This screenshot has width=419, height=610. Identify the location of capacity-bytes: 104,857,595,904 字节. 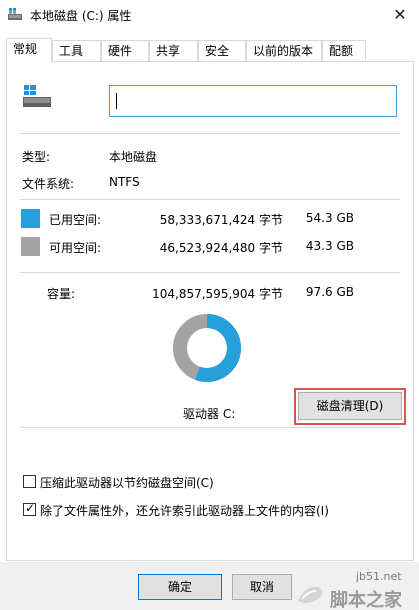
(217, 294).